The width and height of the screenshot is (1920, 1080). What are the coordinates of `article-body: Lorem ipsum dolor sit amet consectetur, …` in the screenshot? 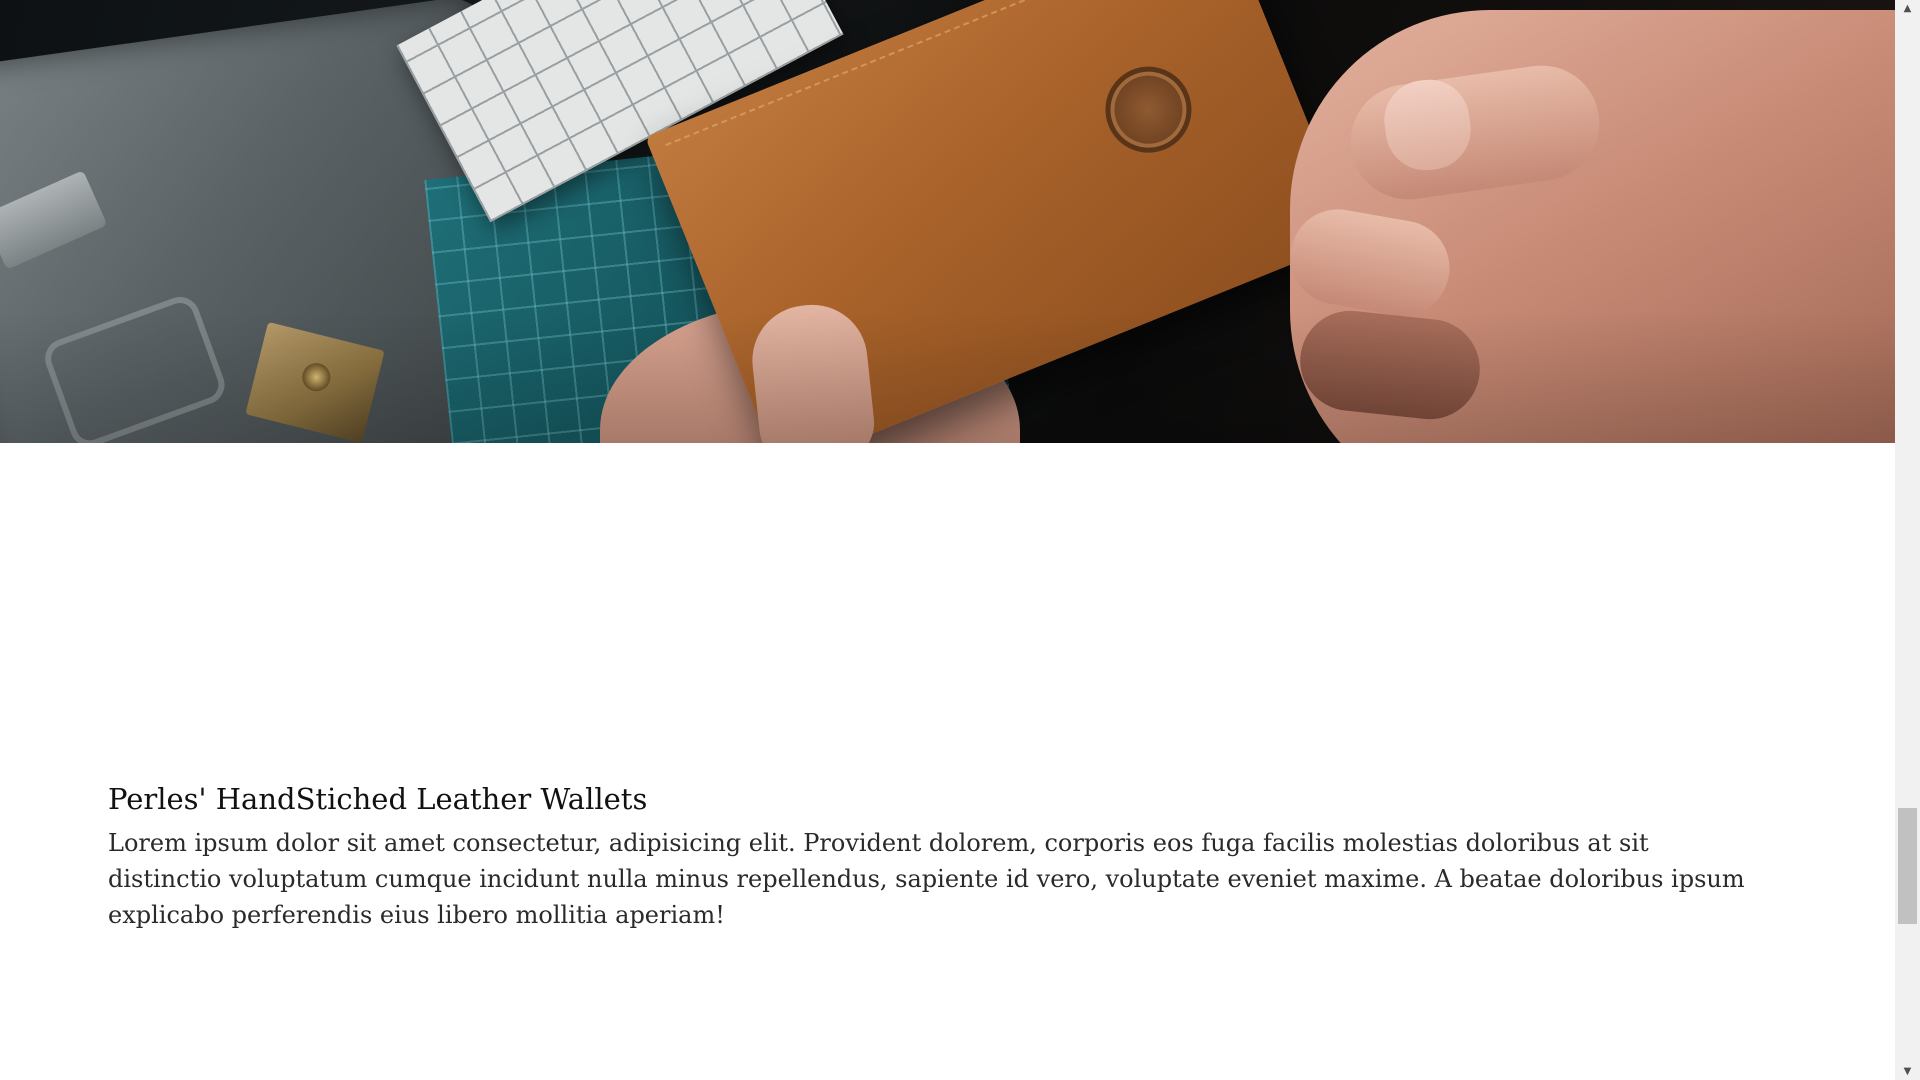 It's located at (926, 879).